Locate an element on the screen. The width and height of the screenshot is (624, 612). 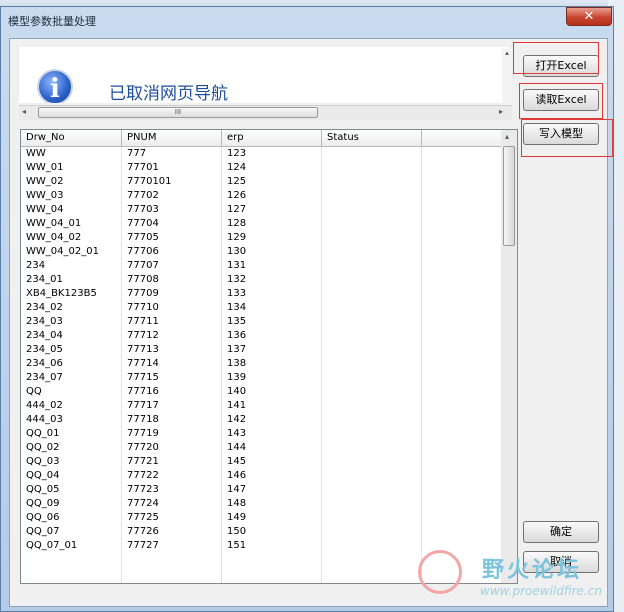
cell-pnum: 77723 is located at coordinates (143, 489).